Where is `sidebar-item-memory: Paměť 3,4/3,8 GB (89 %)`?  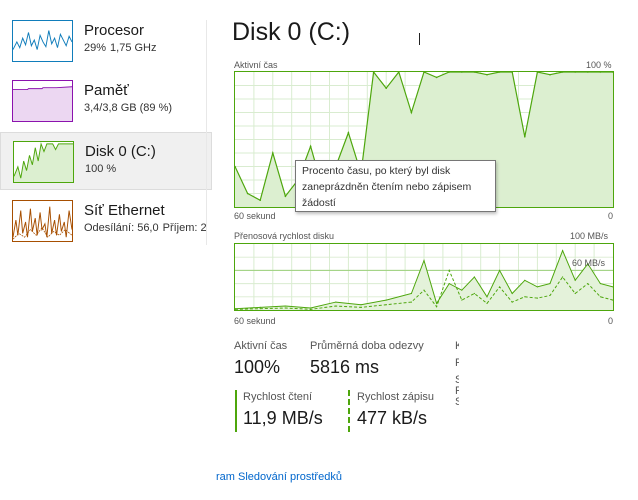 sidebar-item-memory: Paměť 3,4/3,8 GB (89 %) is located at coordinates (106, 101).